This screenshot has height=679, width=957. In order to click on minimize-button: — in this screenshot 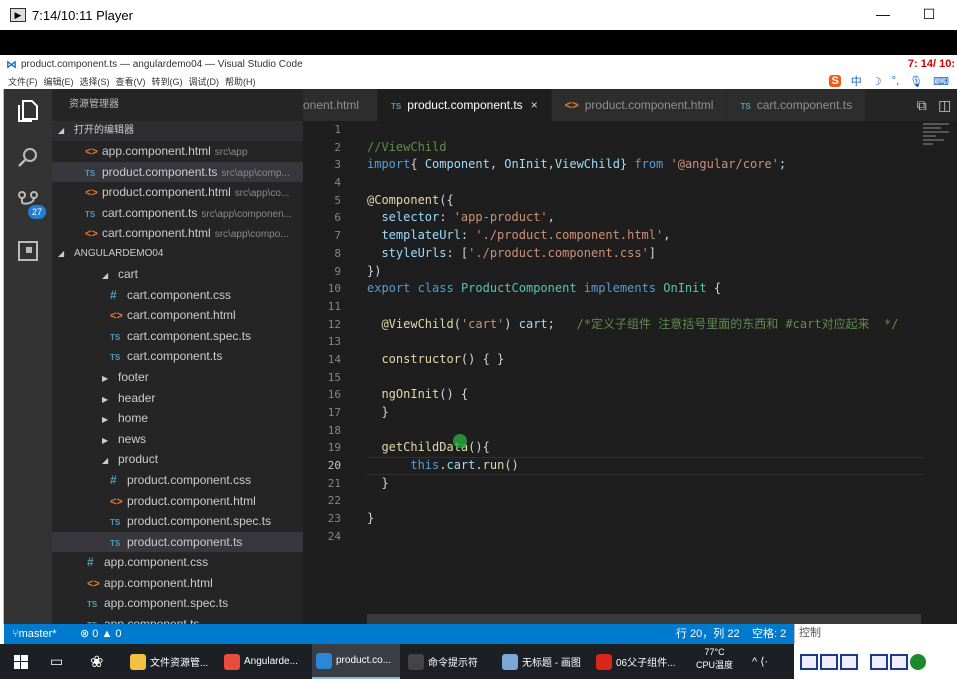, I will do `click(883, 15)`.